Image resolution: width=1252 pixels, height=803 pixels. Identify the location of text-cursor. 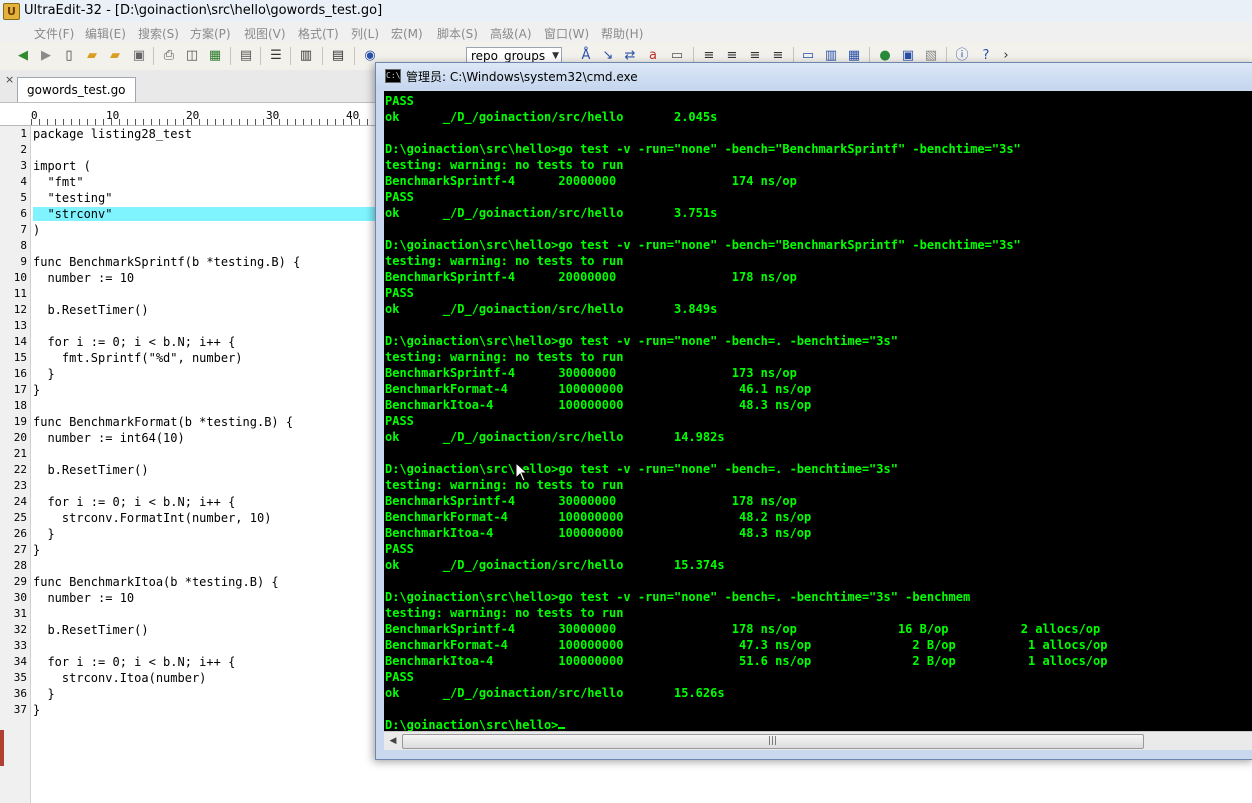
(562, 728).